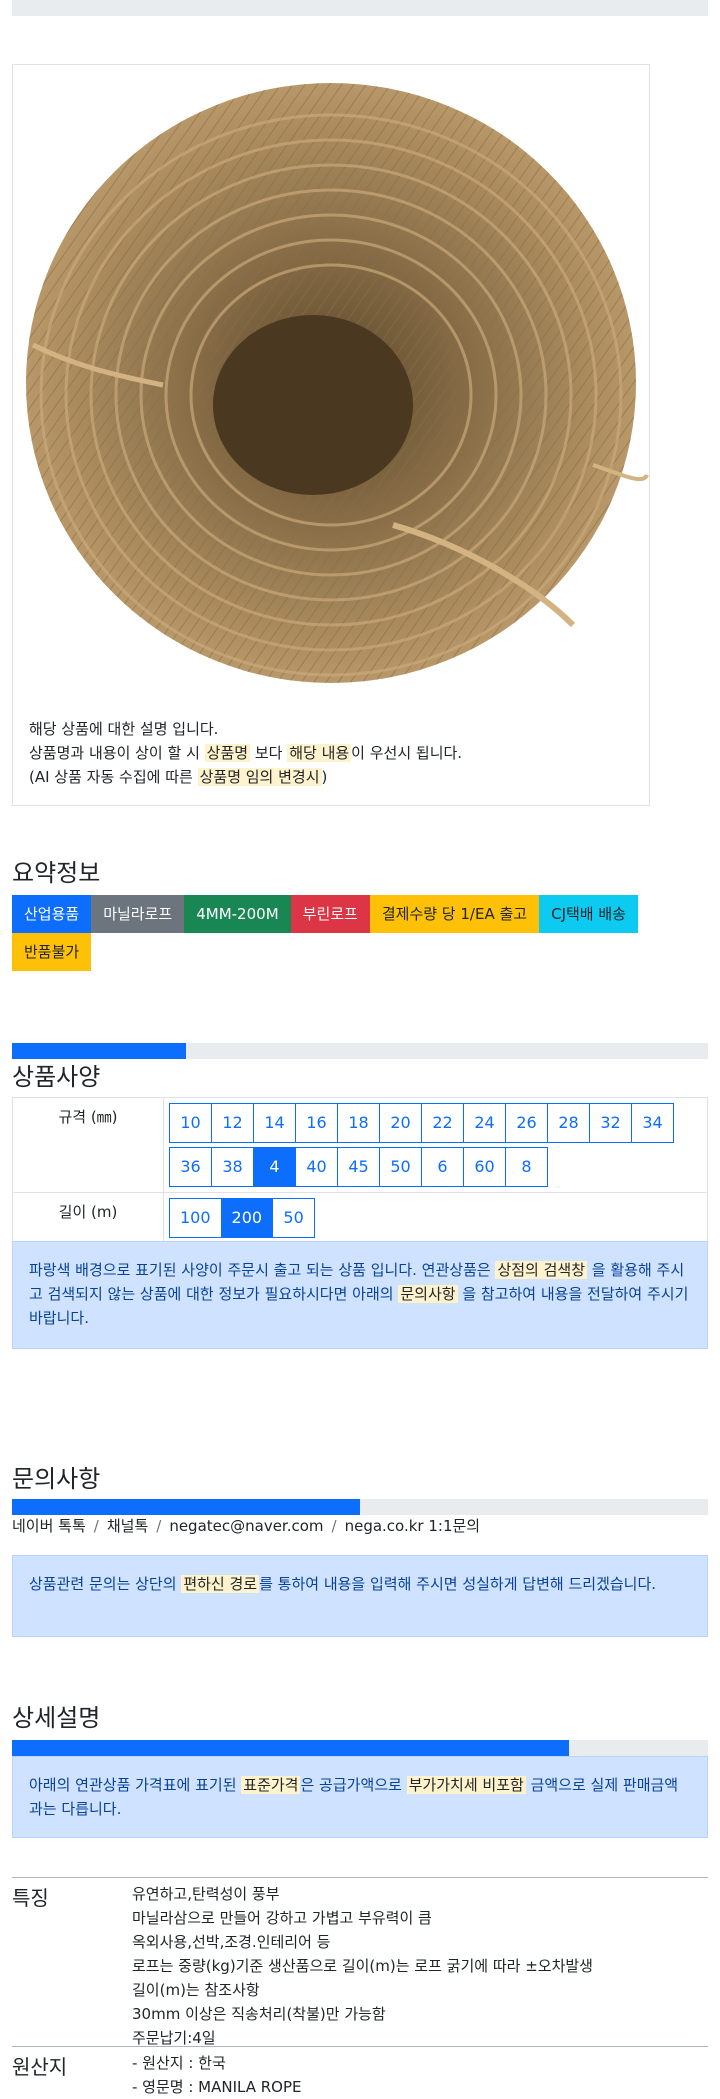 Image resolution: width=720 pixels, height=2099 pixels. Describe the element at coordinates (274, 1167) in the screenshot. I see `size-option-button: 4` at that location.